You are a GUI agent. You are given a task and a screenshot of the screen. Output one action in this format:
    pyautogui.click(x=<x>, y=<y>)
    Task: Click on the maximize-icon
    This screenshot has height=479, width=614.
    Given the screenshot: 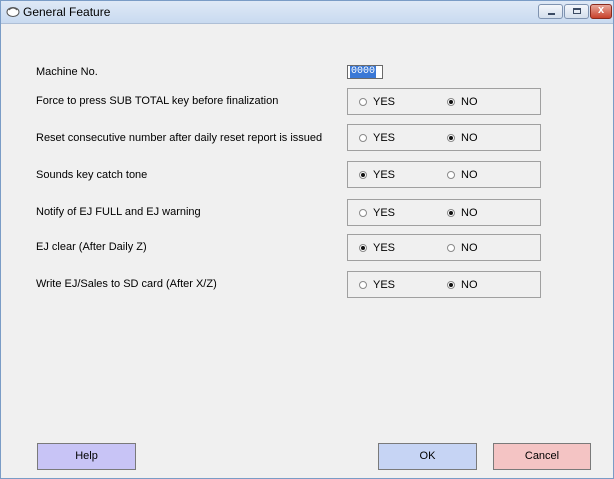 What is the action you would take?
    pyautogui.click(x=577, y=11)
    